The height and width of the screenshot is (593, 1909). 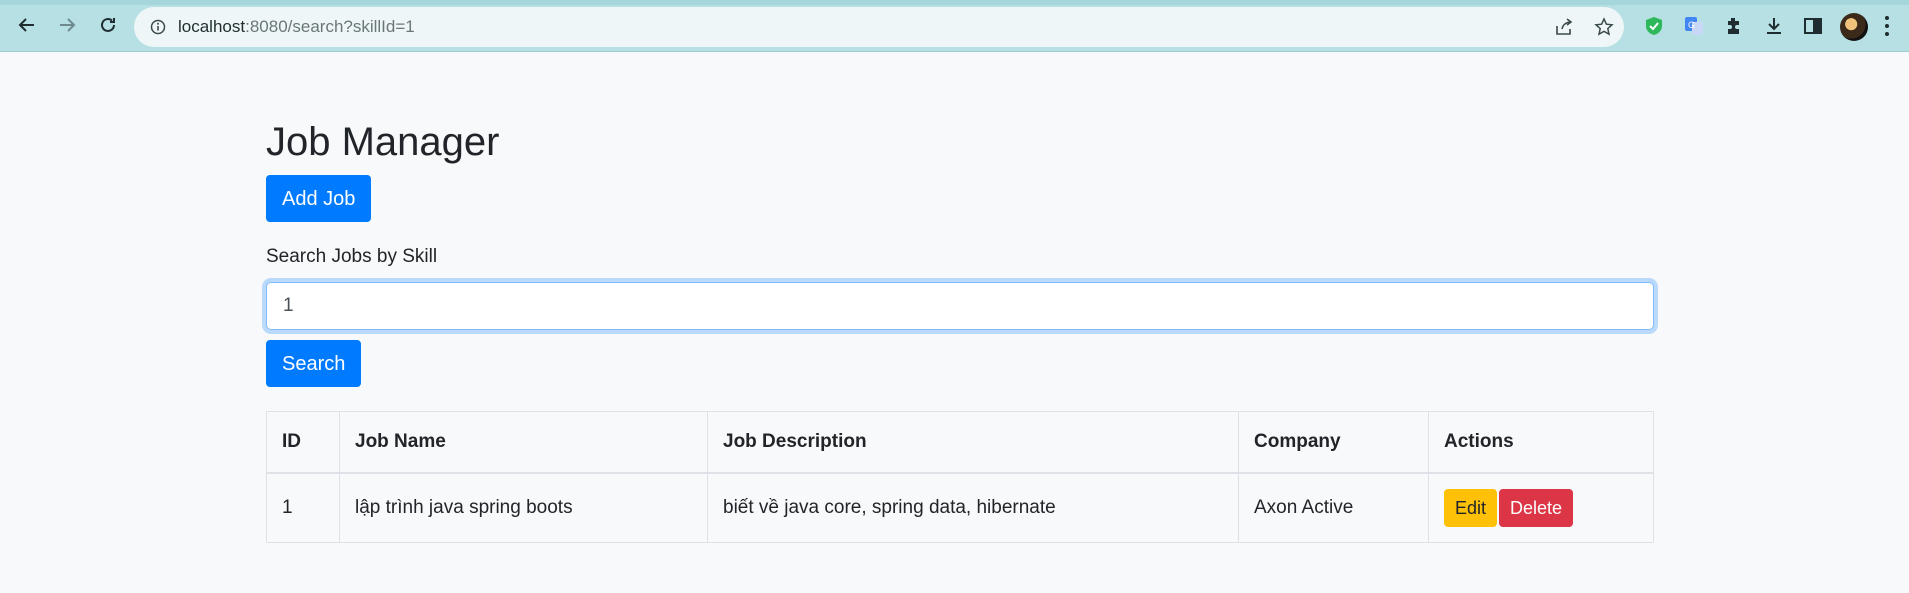 I want to click on address-bar: localhost:8080/search?skillId=1, so click(x=879, y=27).